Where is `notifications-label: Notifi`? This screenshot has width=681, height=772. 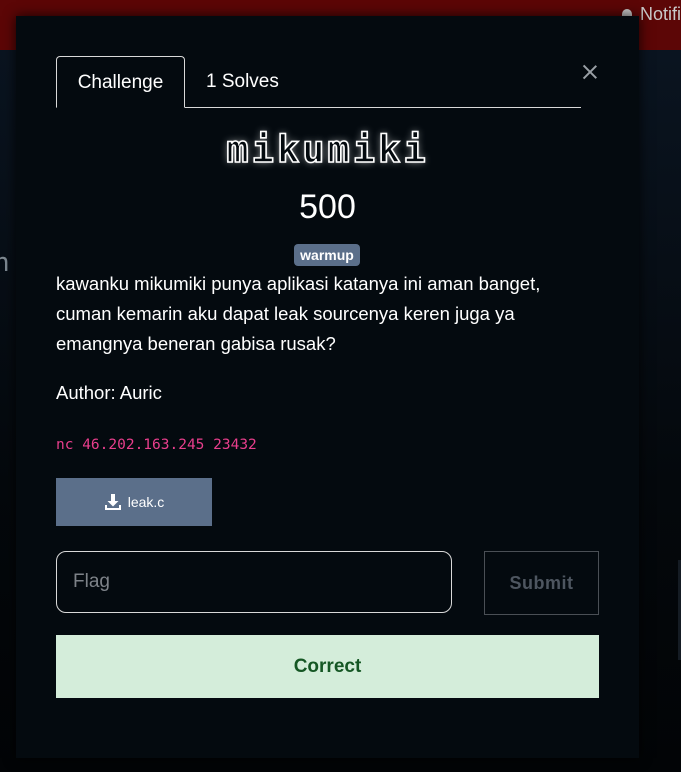 notifications-label: Notifi is located at coordinates (660, 14).